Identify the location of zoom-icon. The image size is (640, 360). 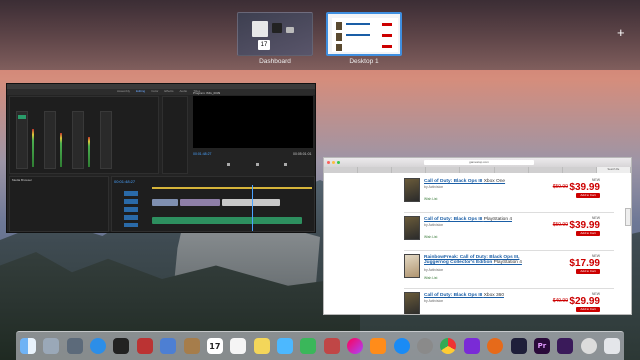
(338, 162).